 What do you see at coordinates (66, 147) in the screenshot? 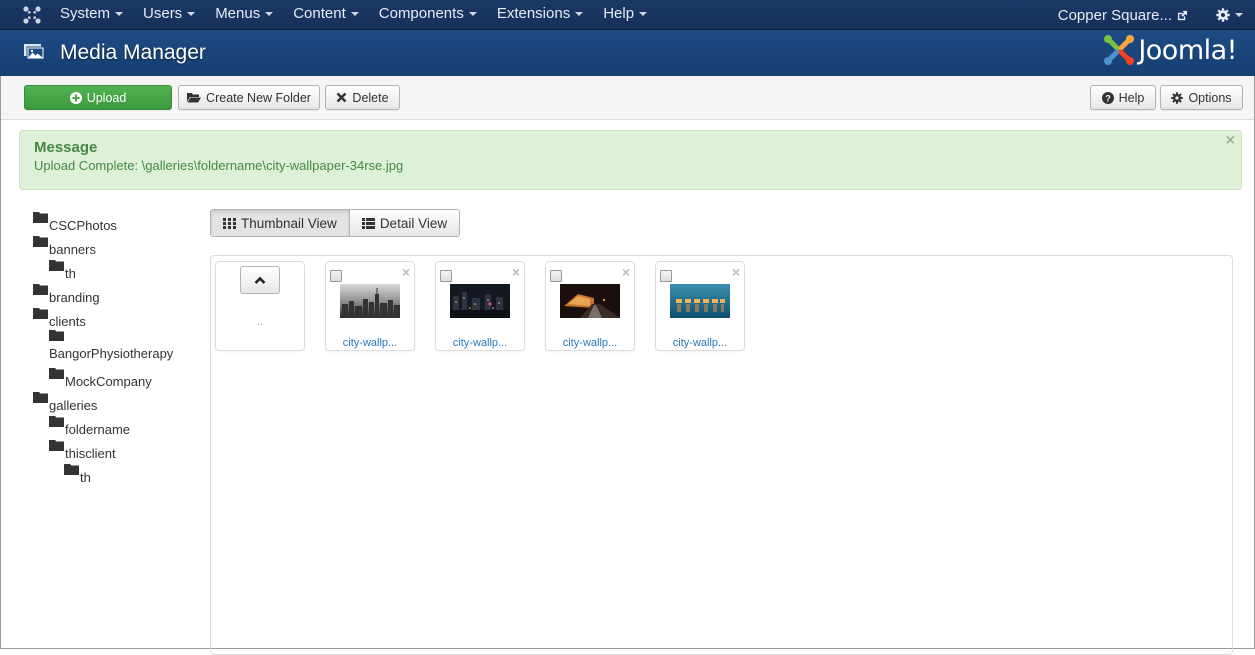
I see `message-heading: Message` at bounding box center [66, 147].